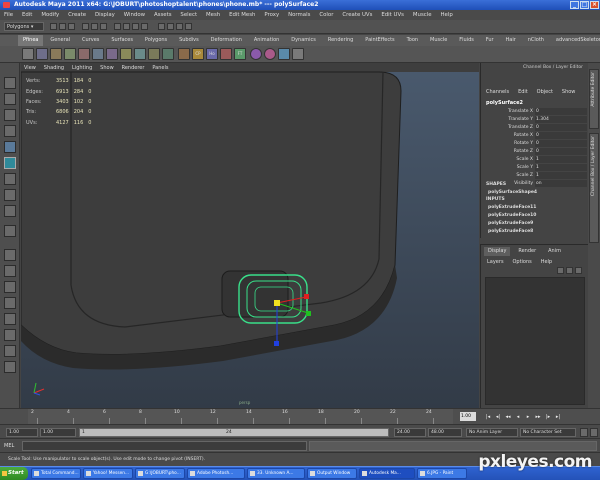 This screenshot has height=480, width=600. What do you see at coordinates (53, 26) in the screenshot?
I see `new-scene-icon` at bounding box center [53, 26].